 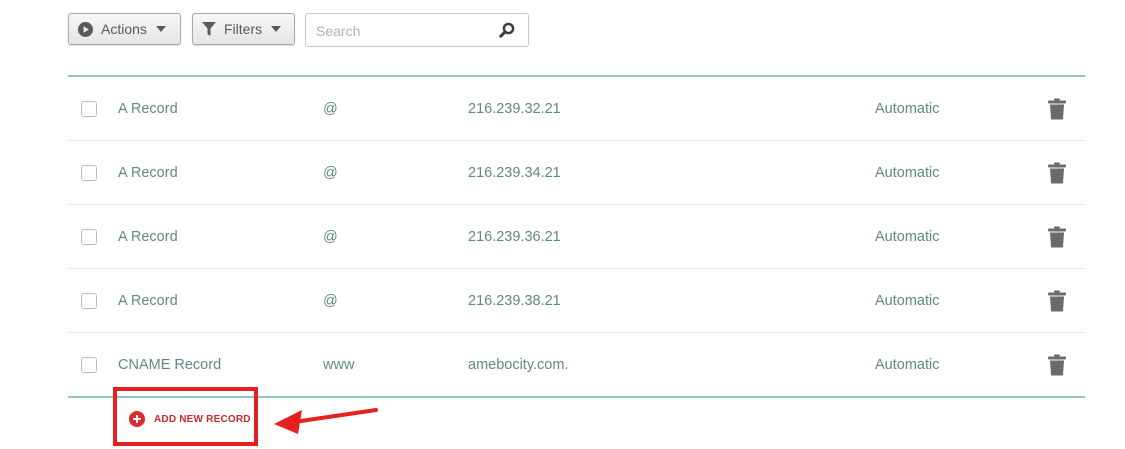 I want to click on record-value: 216.239.38.21, so click(x=514, y=300).